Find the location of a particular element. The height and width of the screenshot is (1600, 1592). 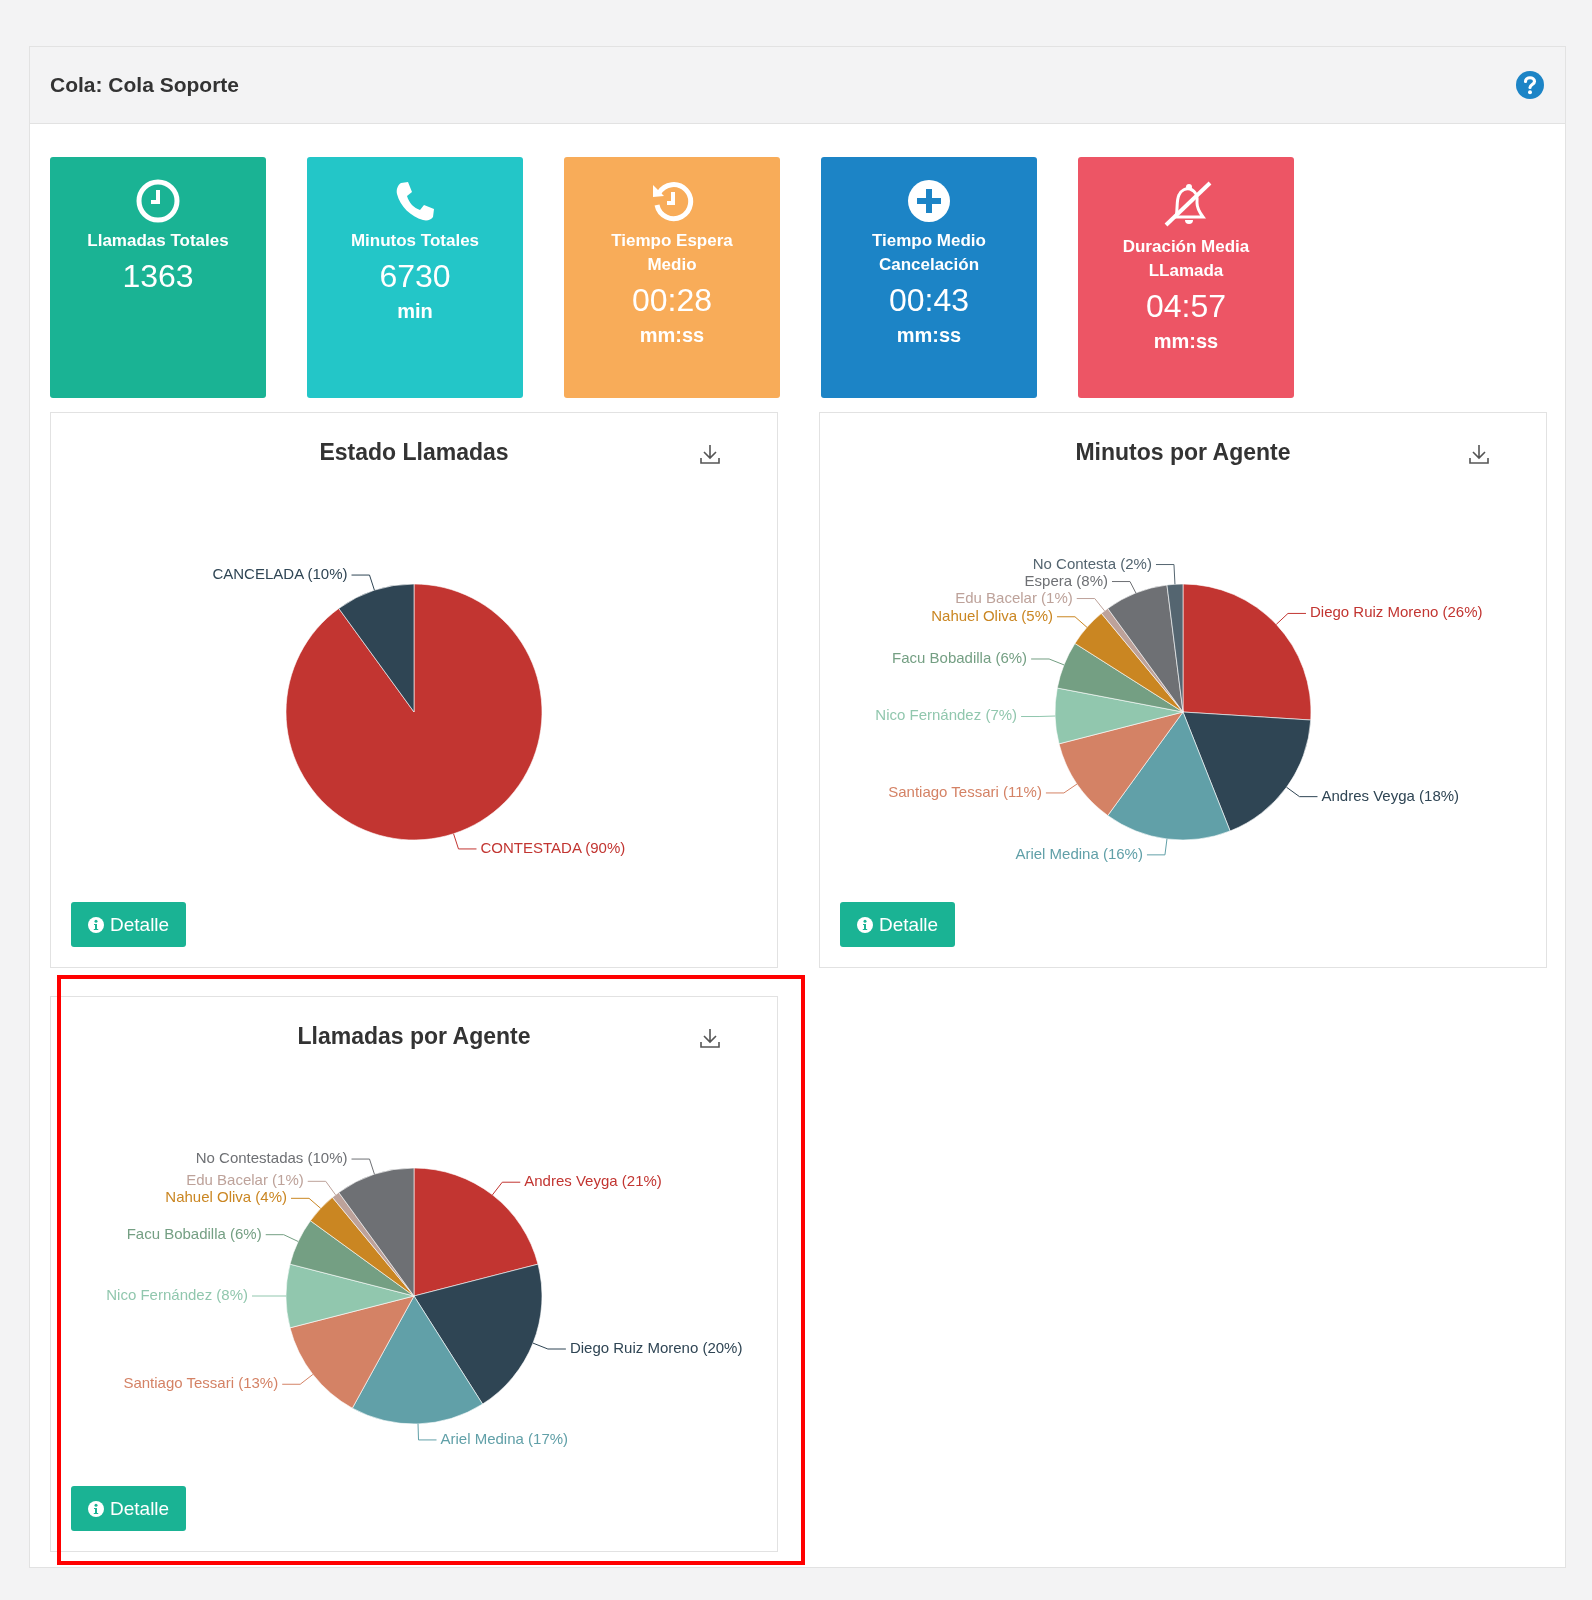

slice-label: Nico Fernández (8%) is located at coordinates (177, 1294).